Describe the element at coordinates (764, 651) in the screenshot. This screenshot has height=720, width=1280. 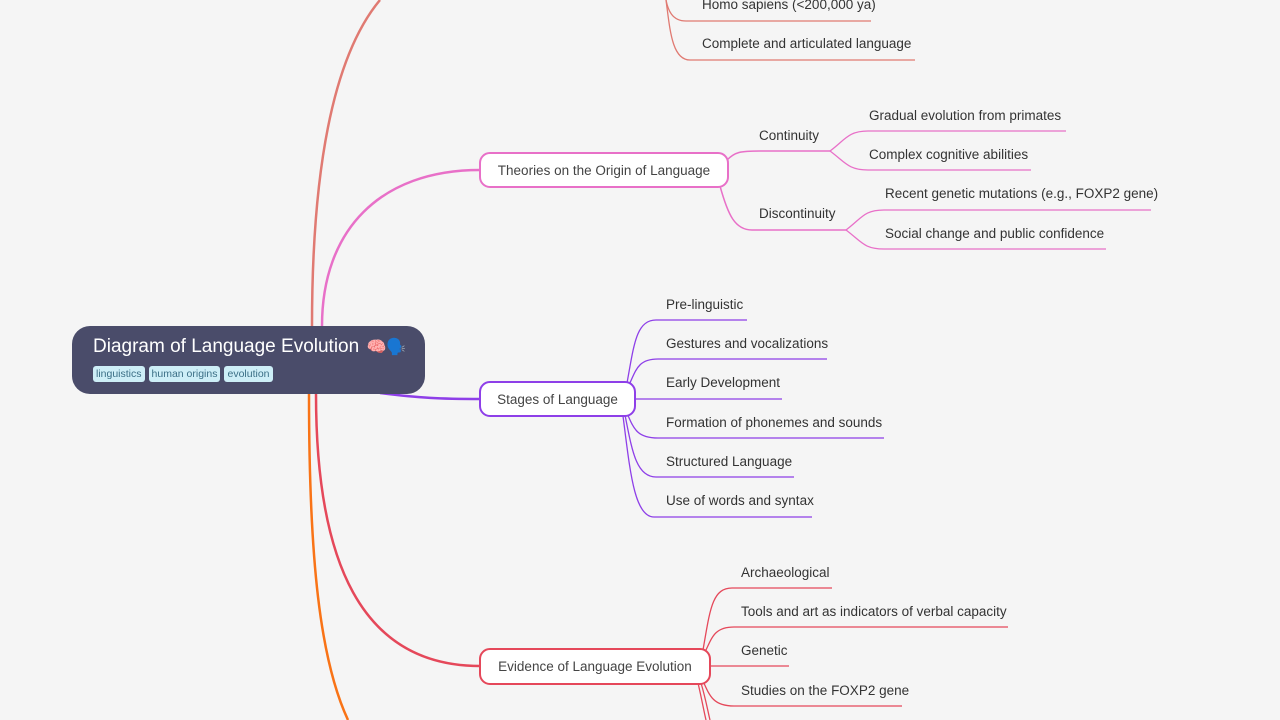
I see `leaf-genetic: Genetic` at that location.